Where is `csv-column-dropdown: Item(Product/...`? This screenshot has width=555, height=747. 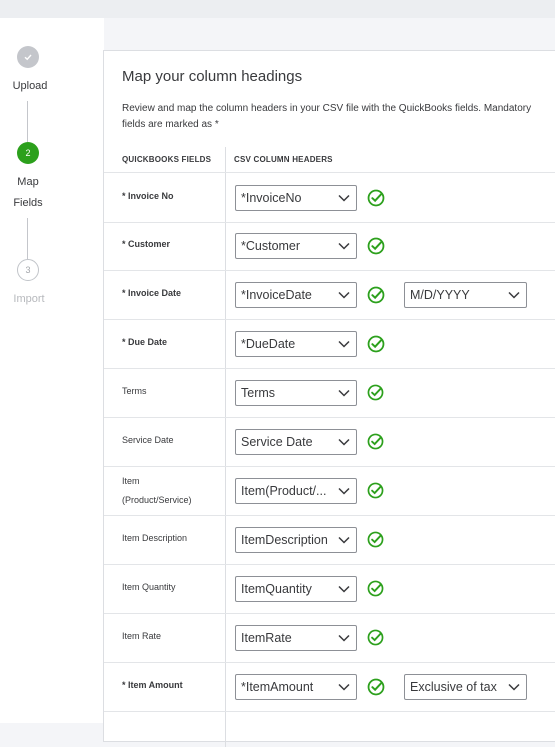
csv-column-dropdown: Item(Product/... is located at coordinates (296, 491).